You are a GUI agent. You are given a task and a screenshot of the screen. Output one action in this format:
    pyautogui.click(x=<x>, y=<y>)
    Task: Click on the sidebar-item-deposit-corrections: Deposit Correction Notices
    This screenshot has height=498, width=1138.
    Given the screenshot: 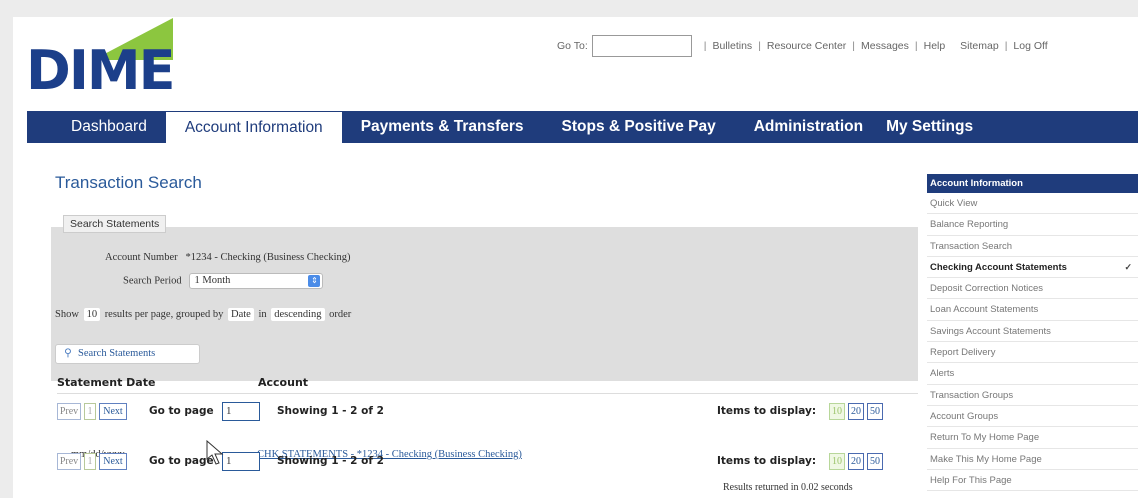 What is the action you would take?
    pyautogui.click(x=1032, y=289)
    